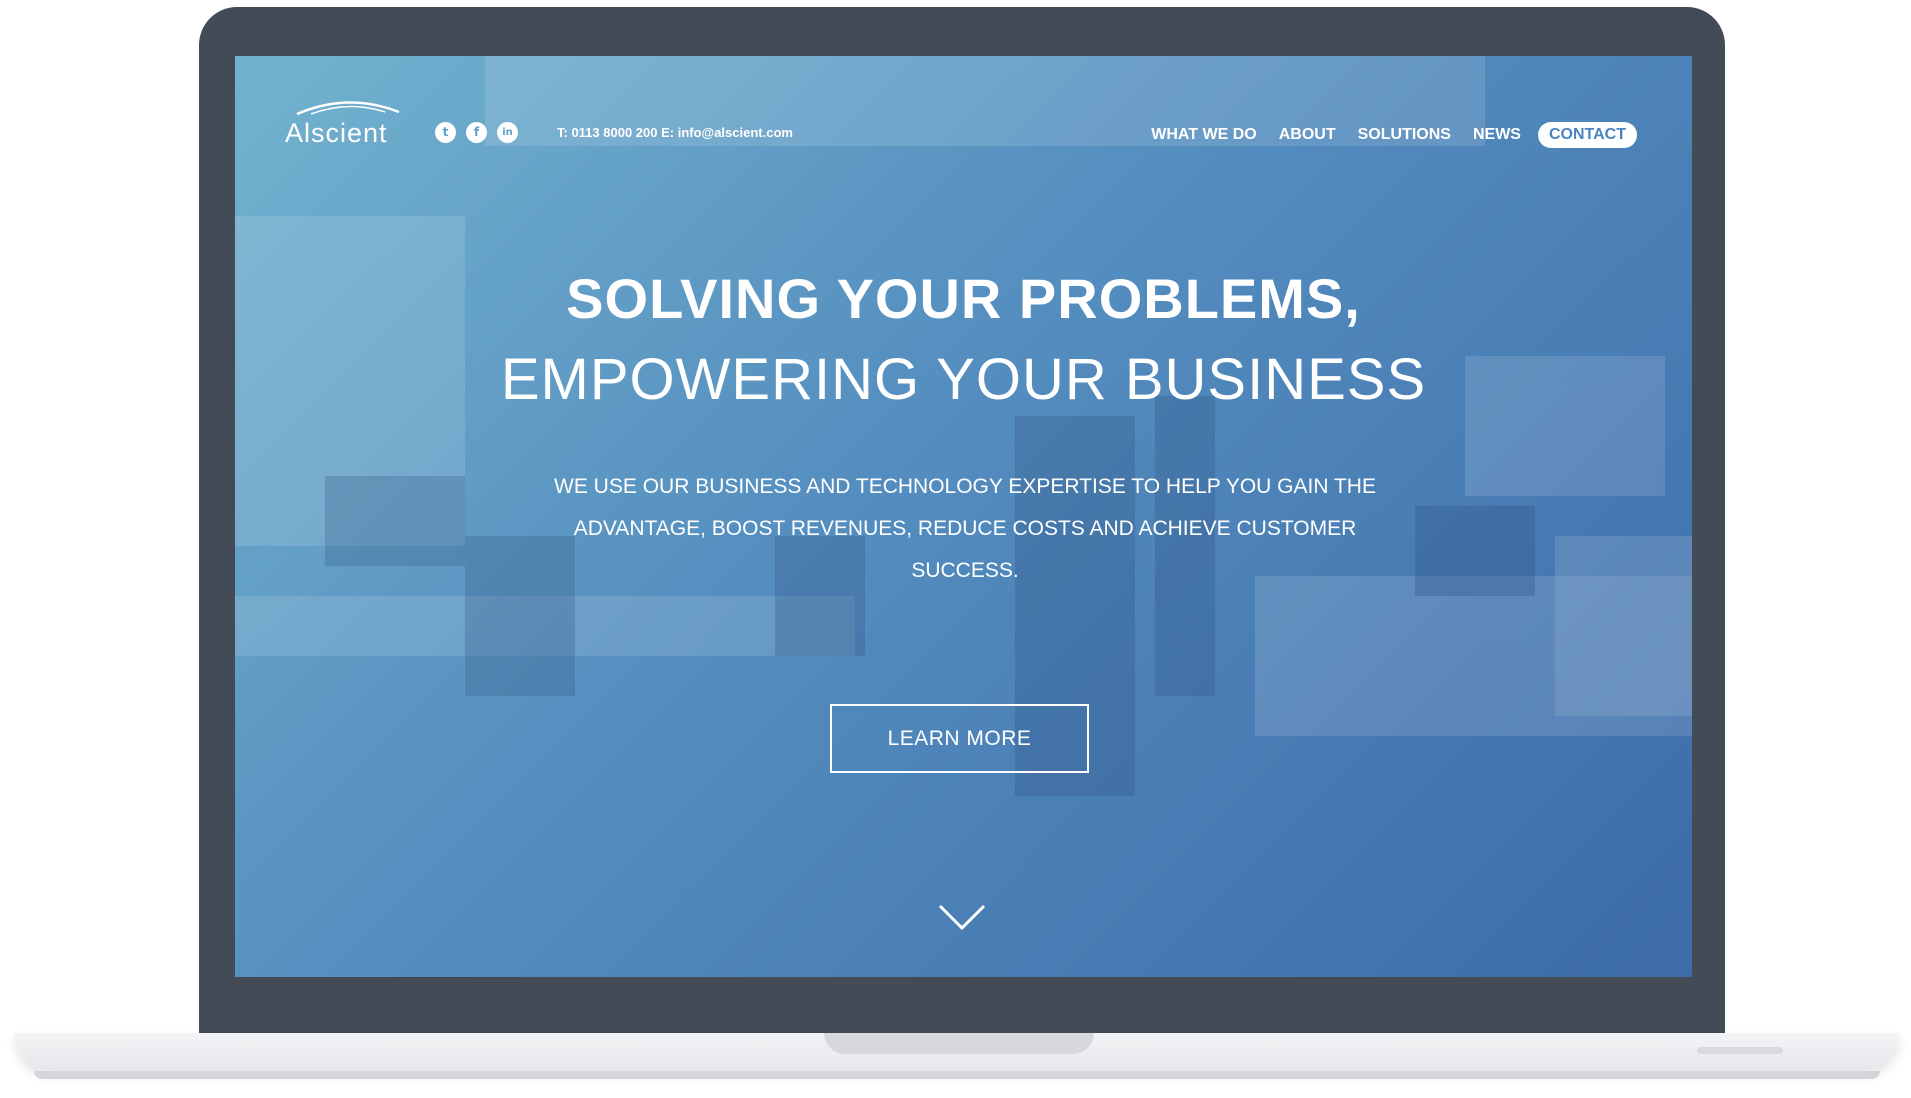 The width and height of the screenshot is (1911, 1098). I want to click on nav-item-about: ABOUT, so click(1307, 135).